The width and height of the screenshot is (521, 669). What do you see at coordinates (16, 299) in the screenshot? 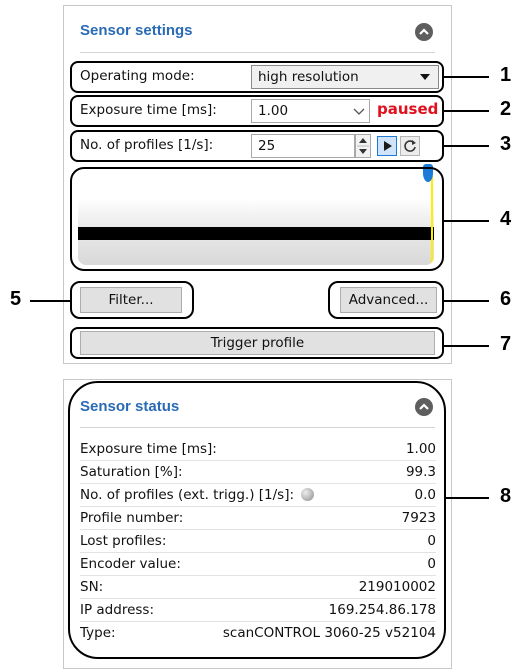
I see `callout-number-5: 5` at bounding box center [16, 299].